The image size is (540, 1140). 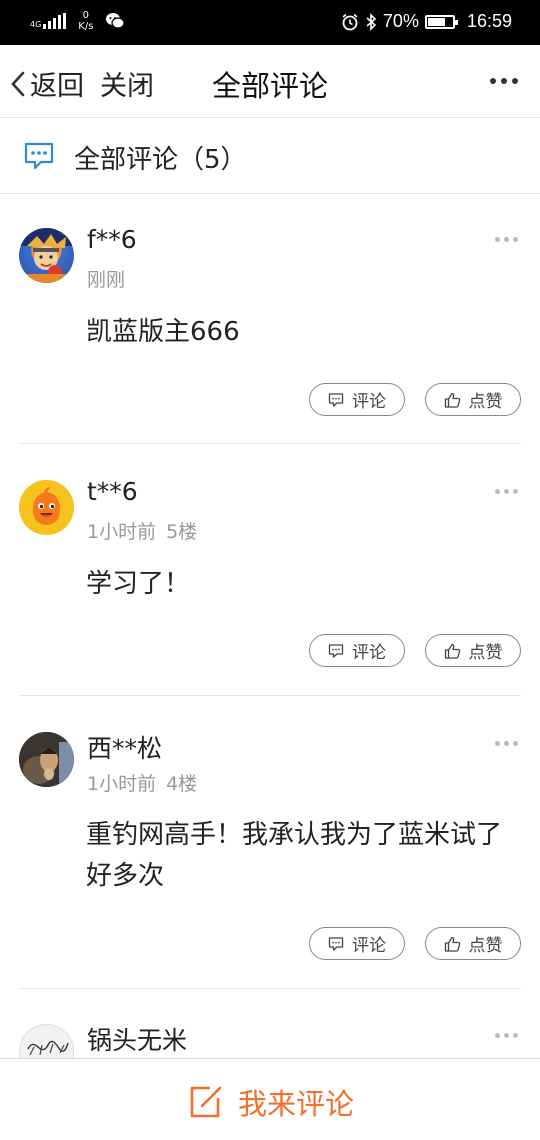 I want to click on comment-meta: 1小时前 5楼, so click(x=142, y=530).